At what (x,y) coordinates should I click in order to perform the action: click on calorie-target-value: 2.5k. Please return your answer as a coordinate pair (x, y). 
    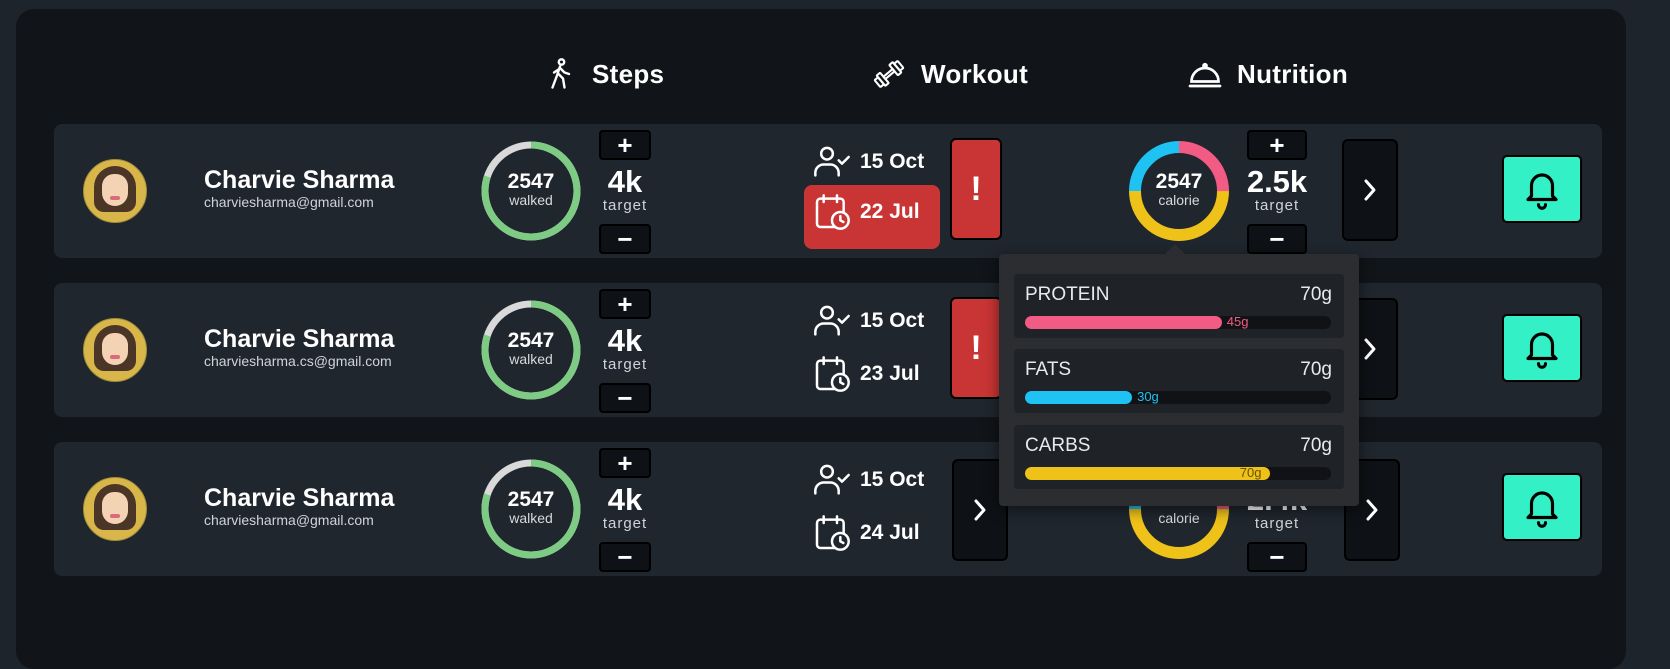
    Looking at the image, I should click on (1277, 181).